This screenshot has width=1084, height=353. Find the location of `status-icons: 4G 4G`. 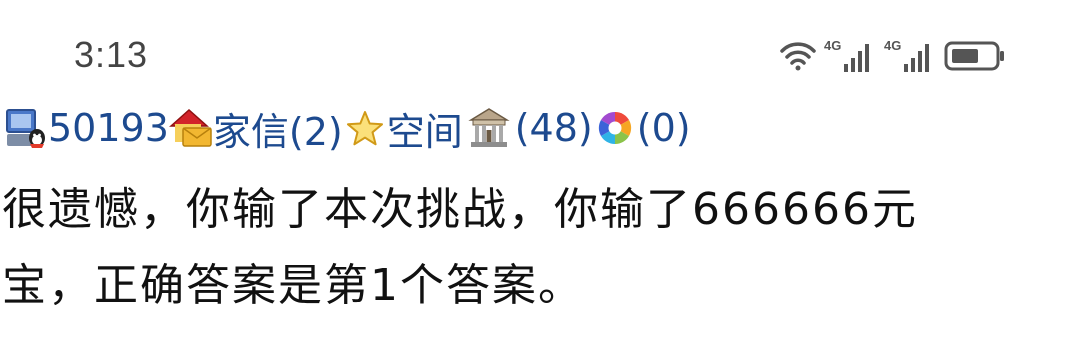

status-icons: 4G 4G is located at coordinates (897, 56).